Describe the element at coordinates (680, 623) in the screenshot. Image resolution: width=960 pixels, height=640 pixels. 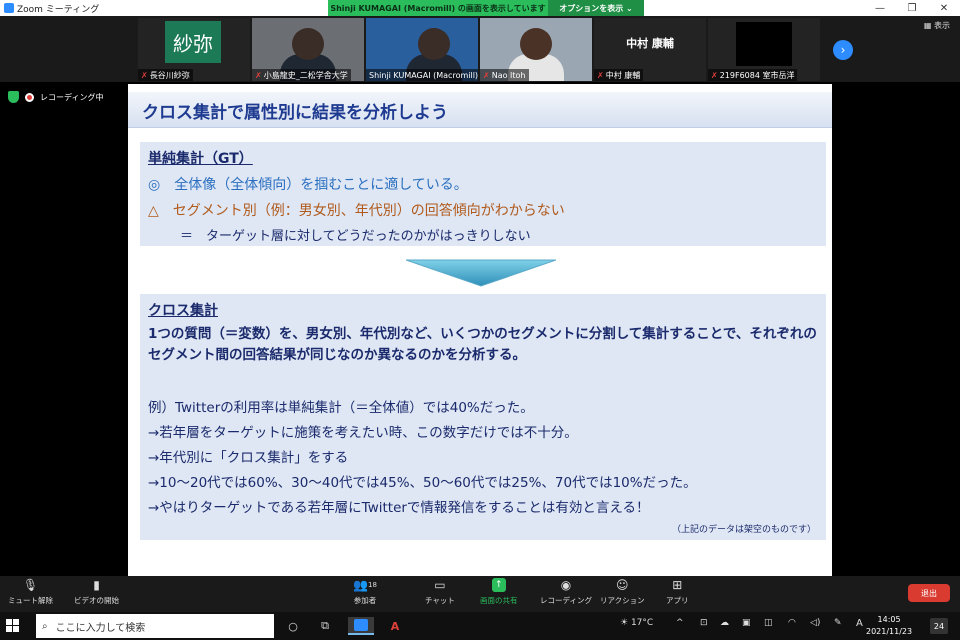
I see `tray-chevron-icon: ^` at that location.